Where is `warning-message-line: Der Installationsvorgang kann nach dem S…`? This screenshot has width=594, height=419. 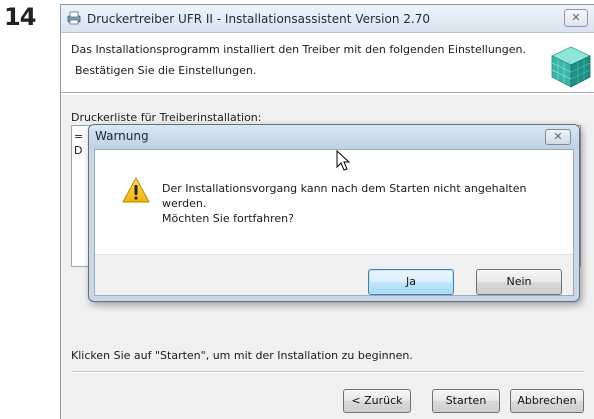
warning-message-line: Der Installationsvorgang kann nach dem S… is located at coordinates (344, 188).